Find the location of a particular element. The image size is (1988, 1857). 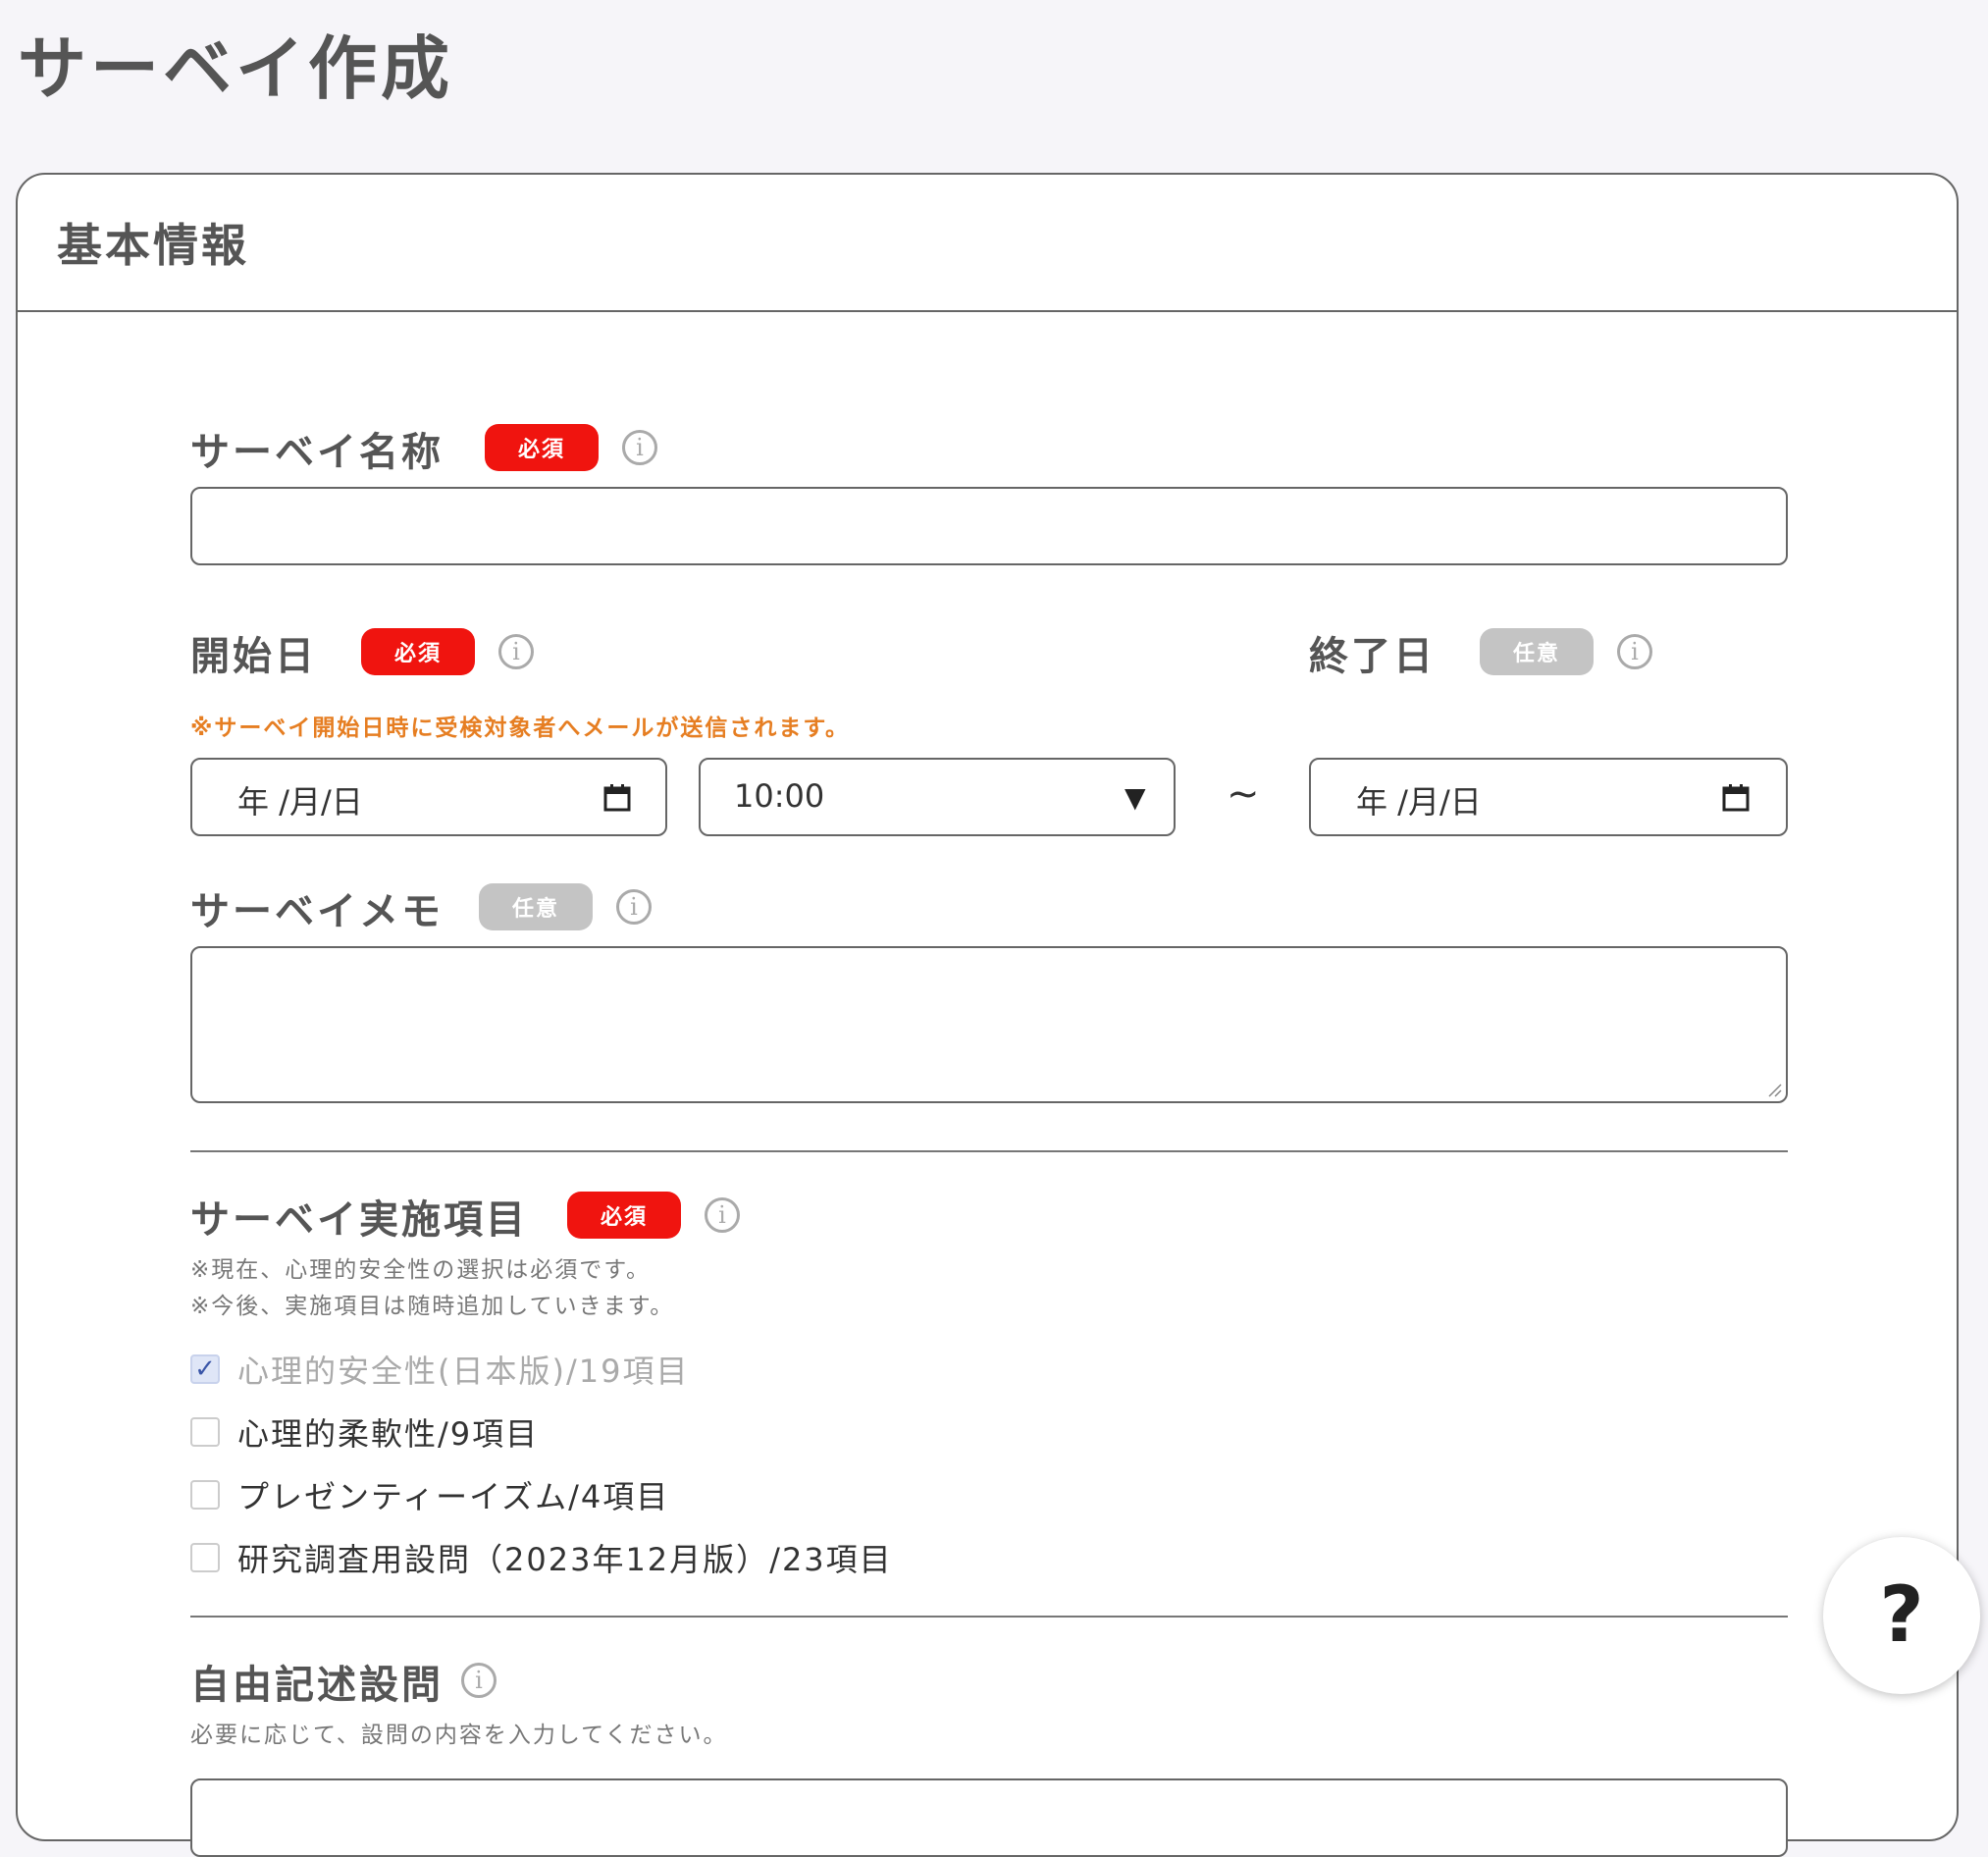

checkbox-option: 研究調査用設問（2023年12月版）/23項目 is located at coordinates (541, 1557).